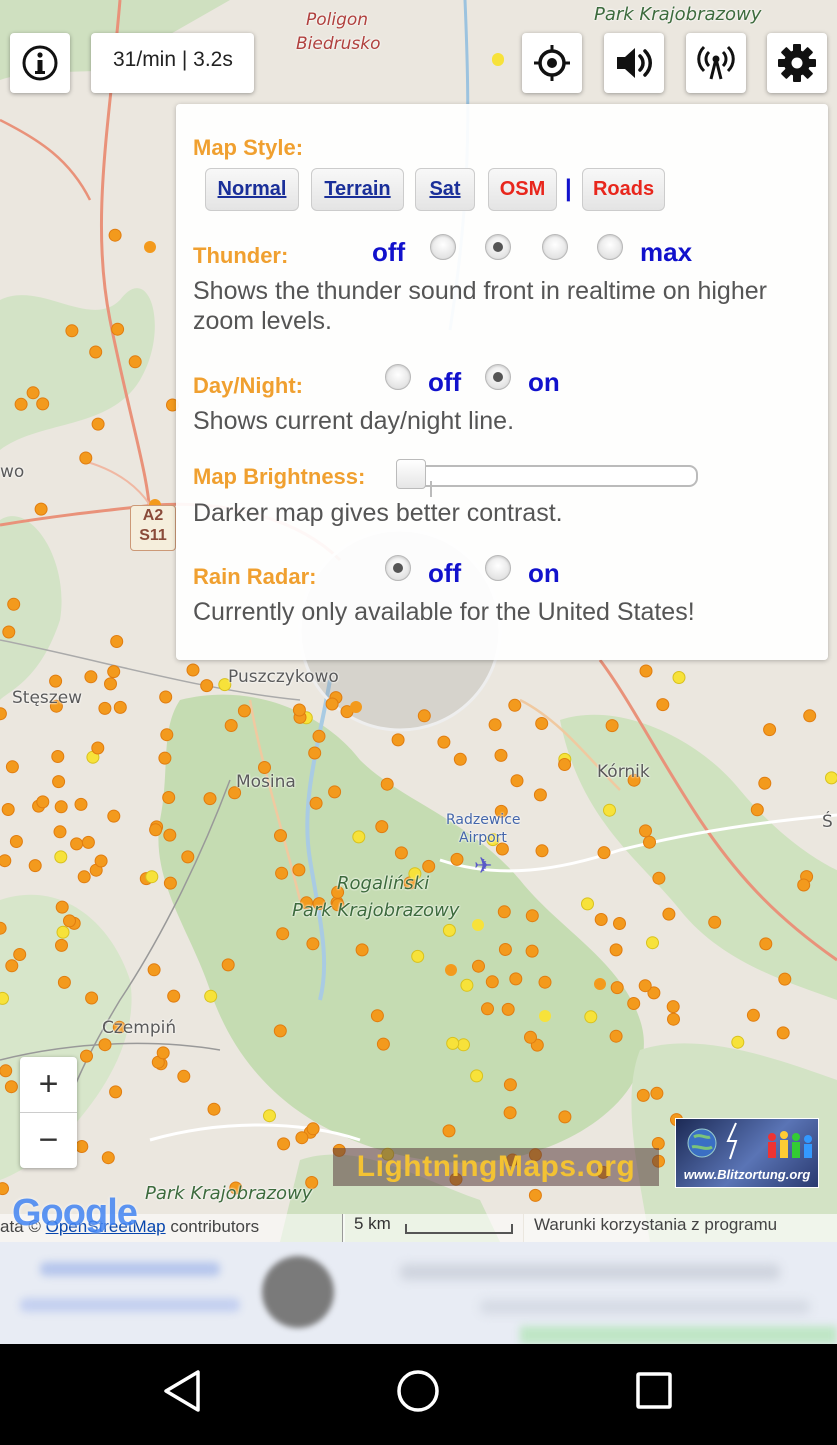 This screenshot has height=1445, width=837. I want to click on brightness-slider-track, so click(548, 476).